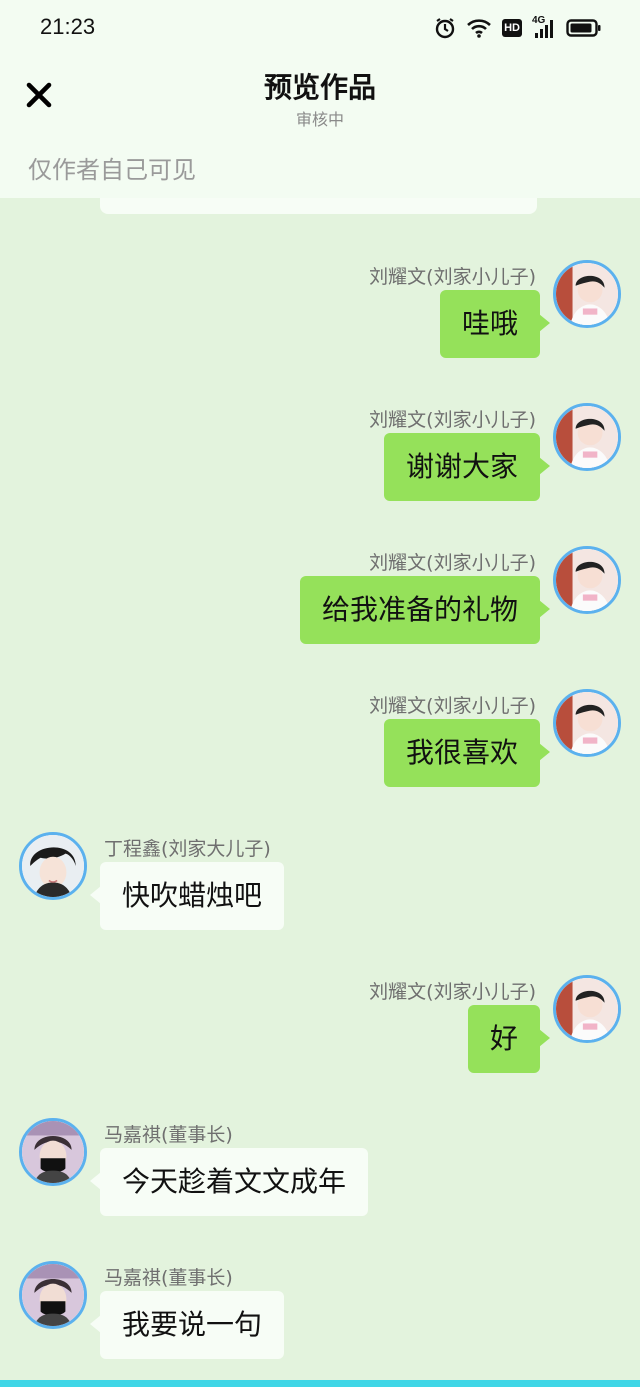  Describe the element at coordinates (479, 28) in the screenshot. I see `wifi-icon` at that location.